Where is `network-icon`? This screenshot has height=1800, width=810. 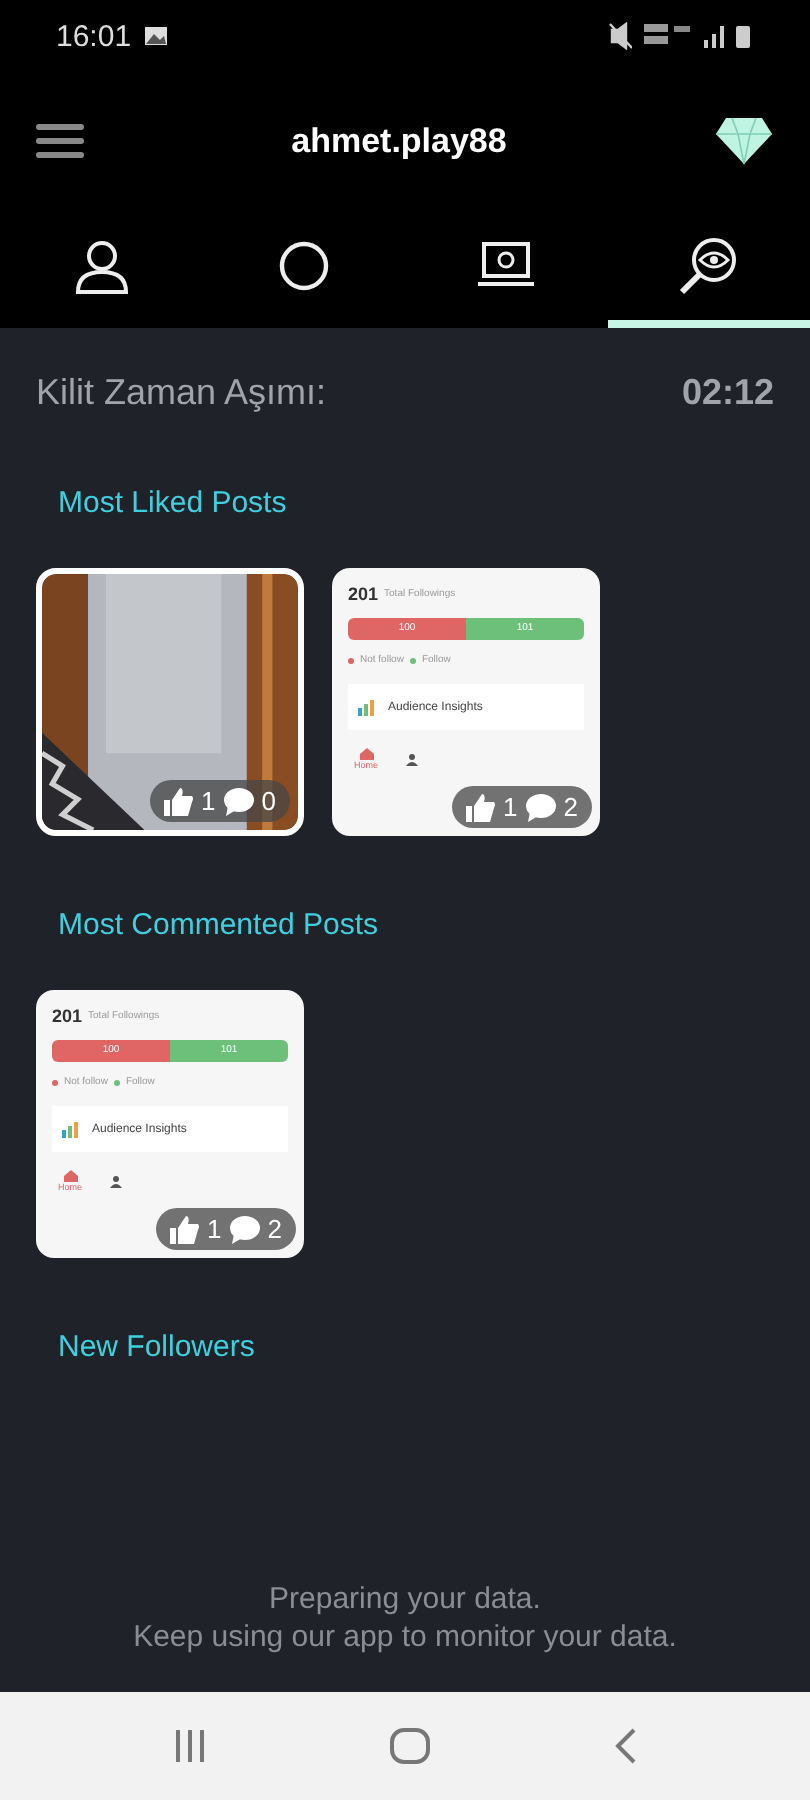
network-icon is located at coordinates (668, 36).